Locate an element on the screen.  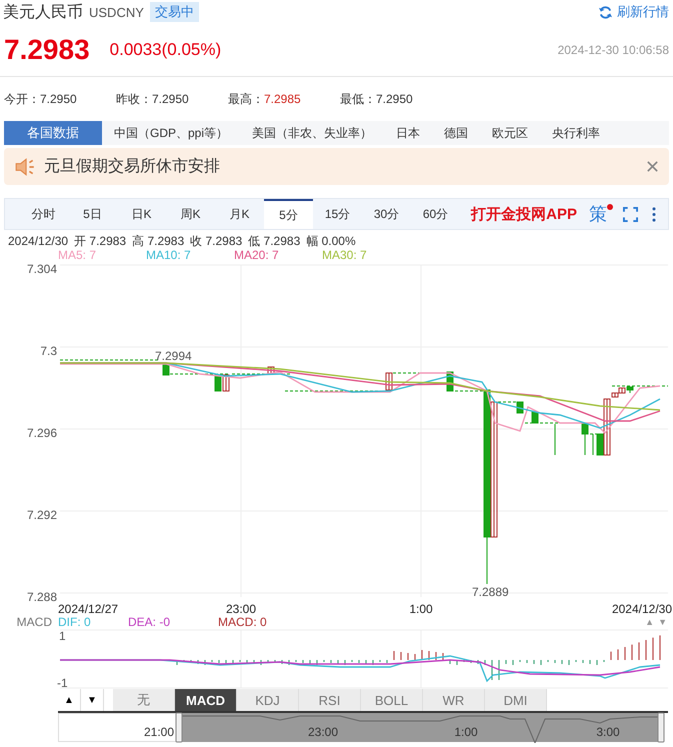
indicator-tab: RSI is located at coordinates (330, 700).